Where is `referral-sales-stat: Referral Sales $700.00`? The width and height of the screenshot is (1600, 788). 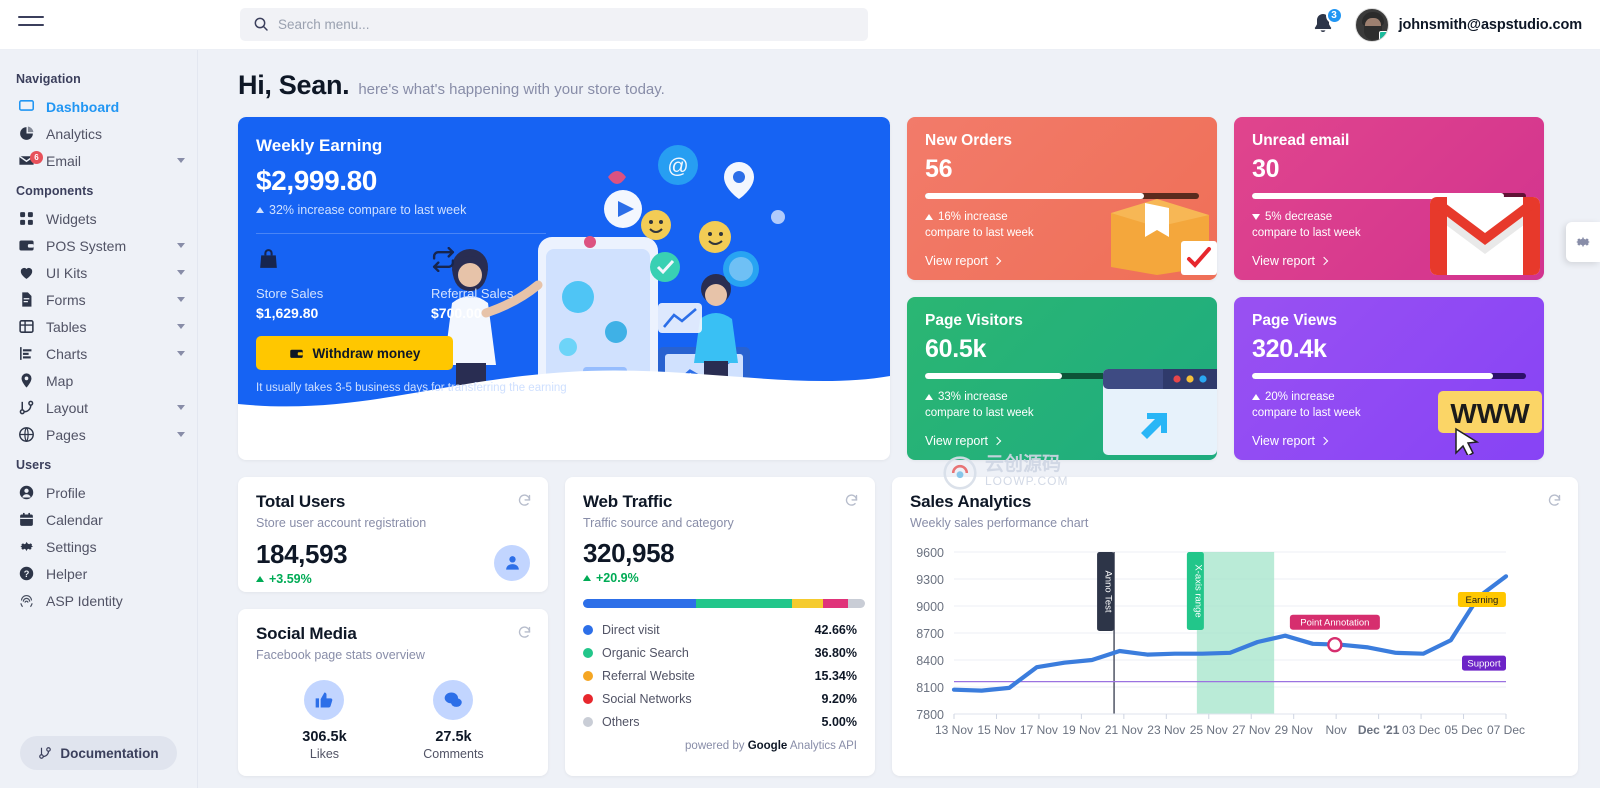
referral-sales-stat: Referral Sales $700.00 is located at coordinates (518, 283).